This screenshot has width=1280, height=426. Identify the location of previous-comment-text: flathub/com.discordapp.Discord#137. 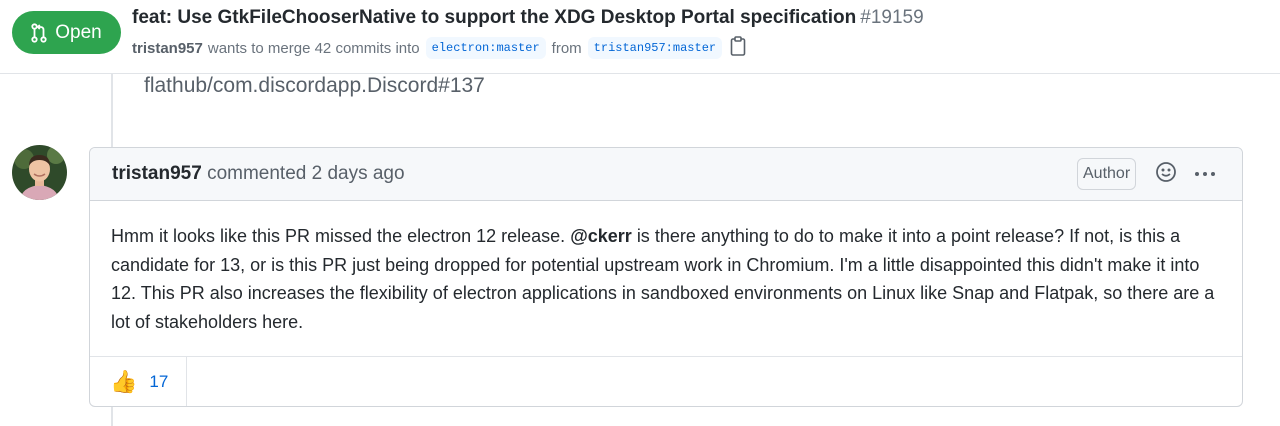
(314, 85).